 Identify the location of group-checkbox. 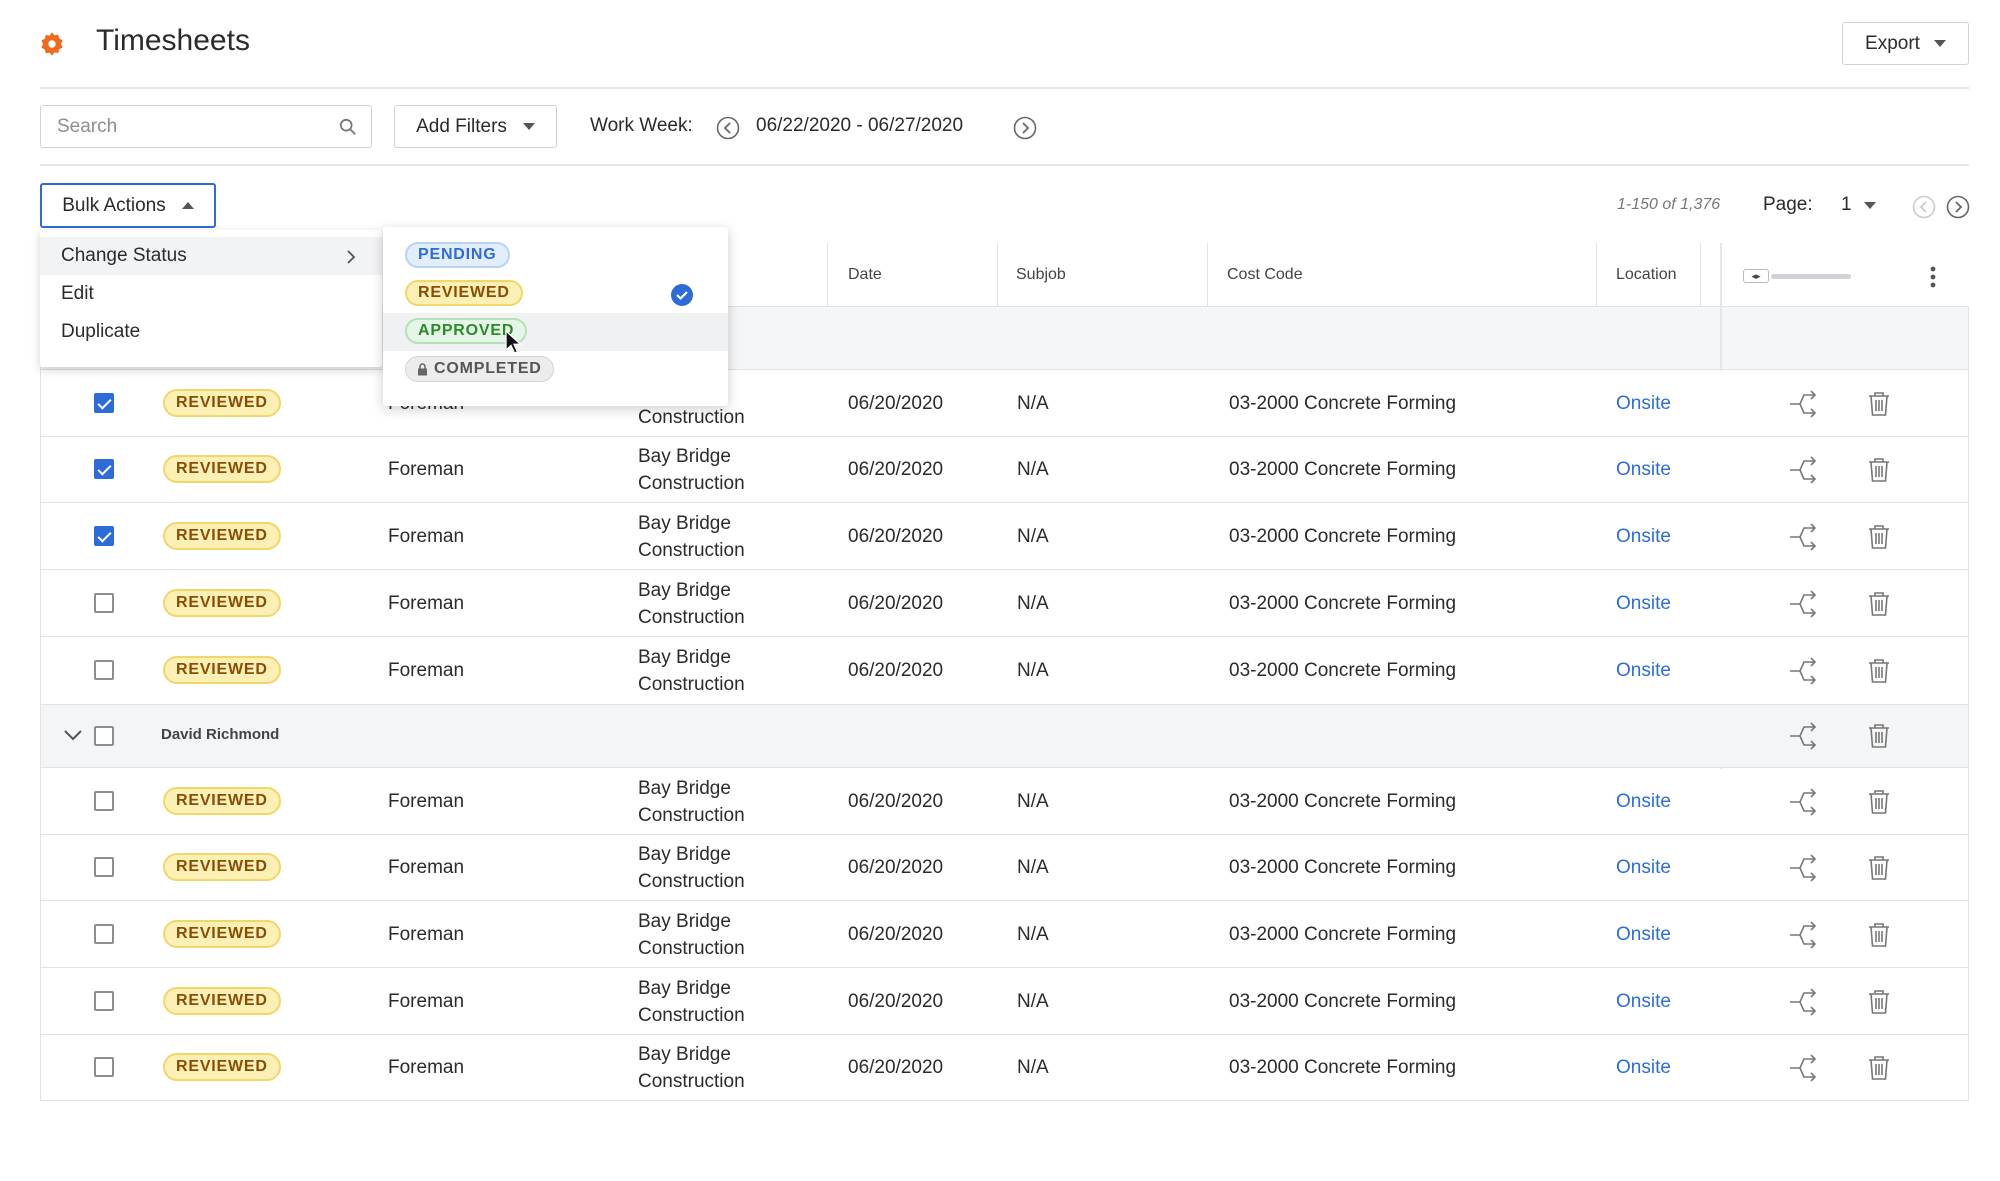
(104, 736).